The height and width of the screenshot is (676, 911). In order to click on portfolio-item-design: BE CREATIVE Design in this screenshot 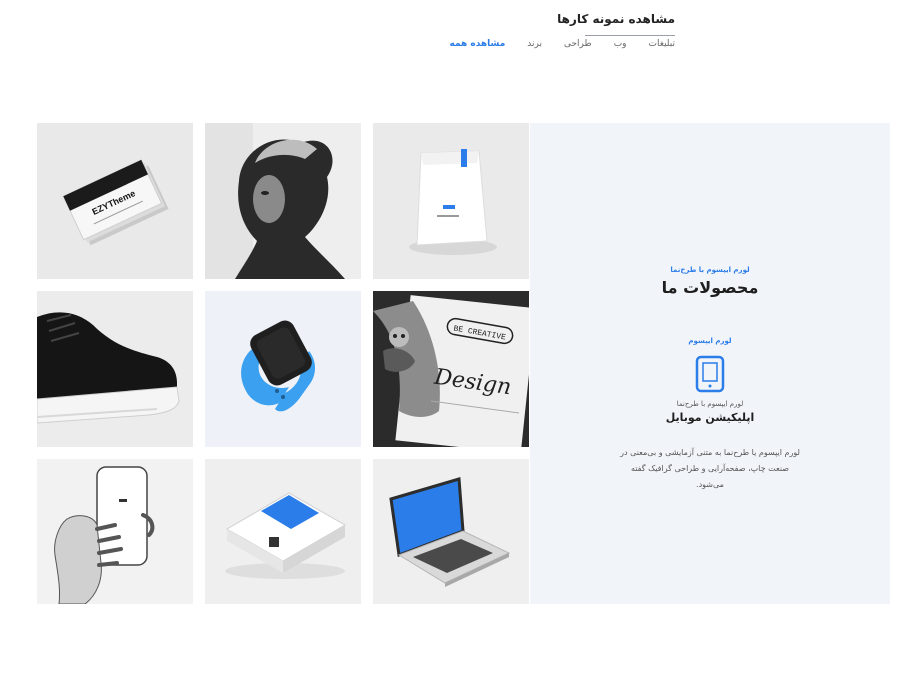, I will do `click(451, 369)`.